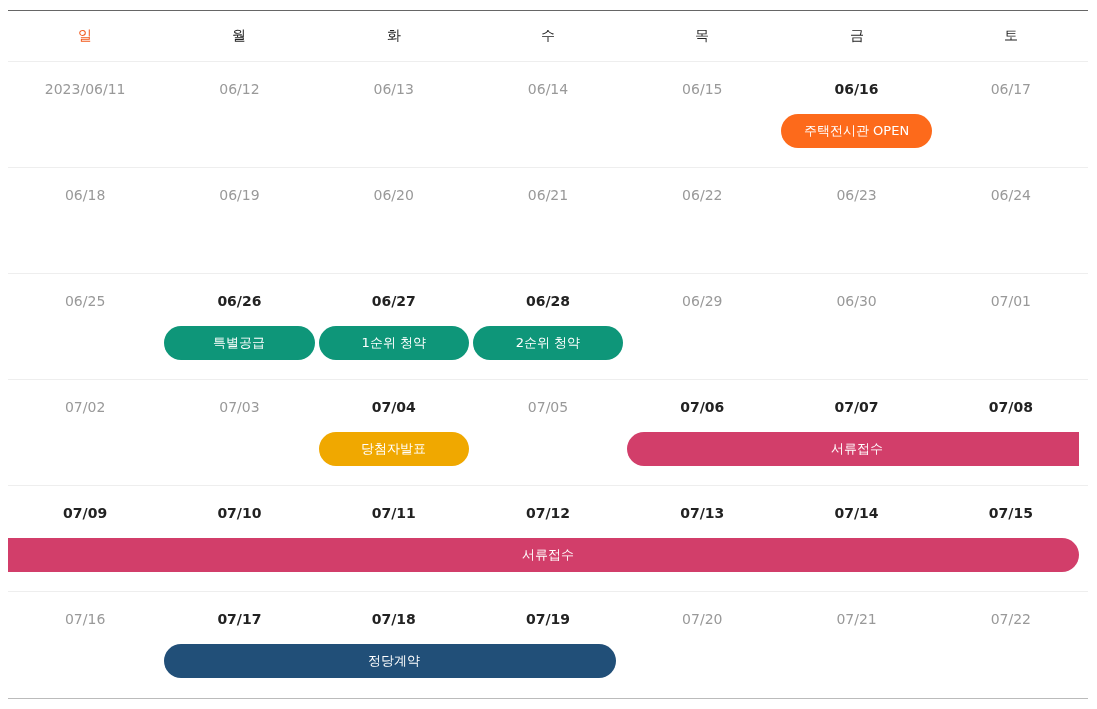 The height and width of the screenshot is (709, 1097). I want to click on date-label: 07/19, so click(548, 618).